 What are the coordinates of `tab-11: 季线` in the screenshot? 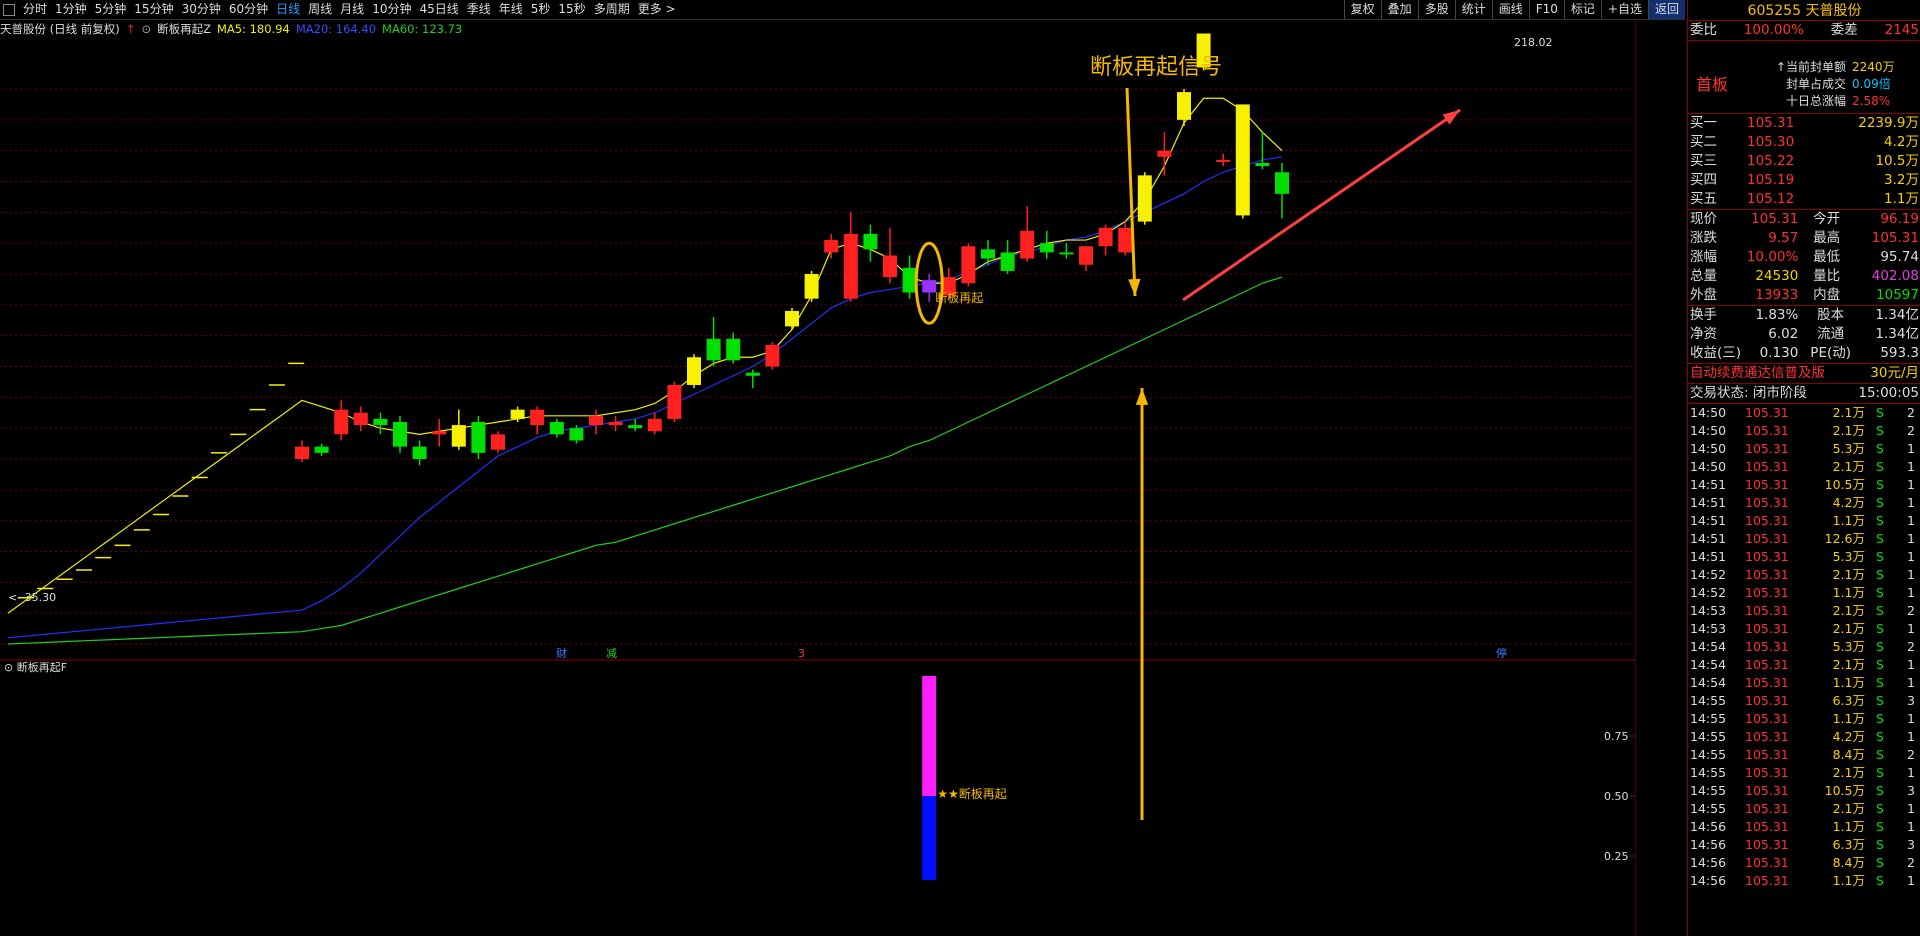 It's located at (479, 9).